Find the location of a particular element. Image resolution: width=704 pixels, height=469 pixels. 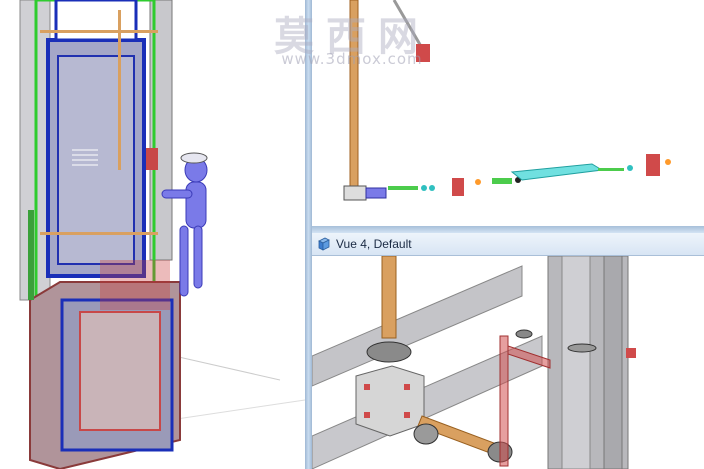

viewport-separator-vertical is located at coordinates (308, 234).